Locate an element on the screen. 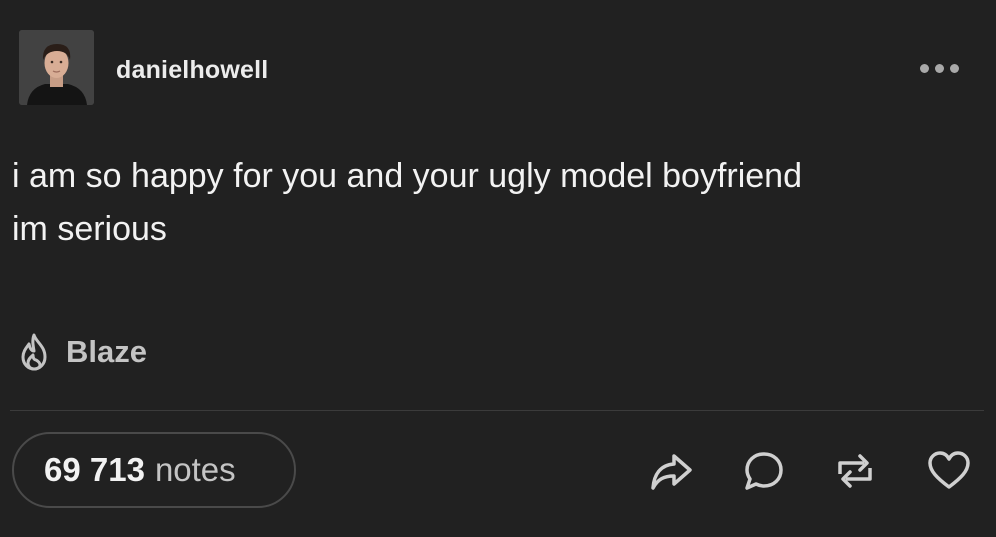 This screenshot has width=996, height=537. post-body-line: im serious is located at coordinates (89, 229).